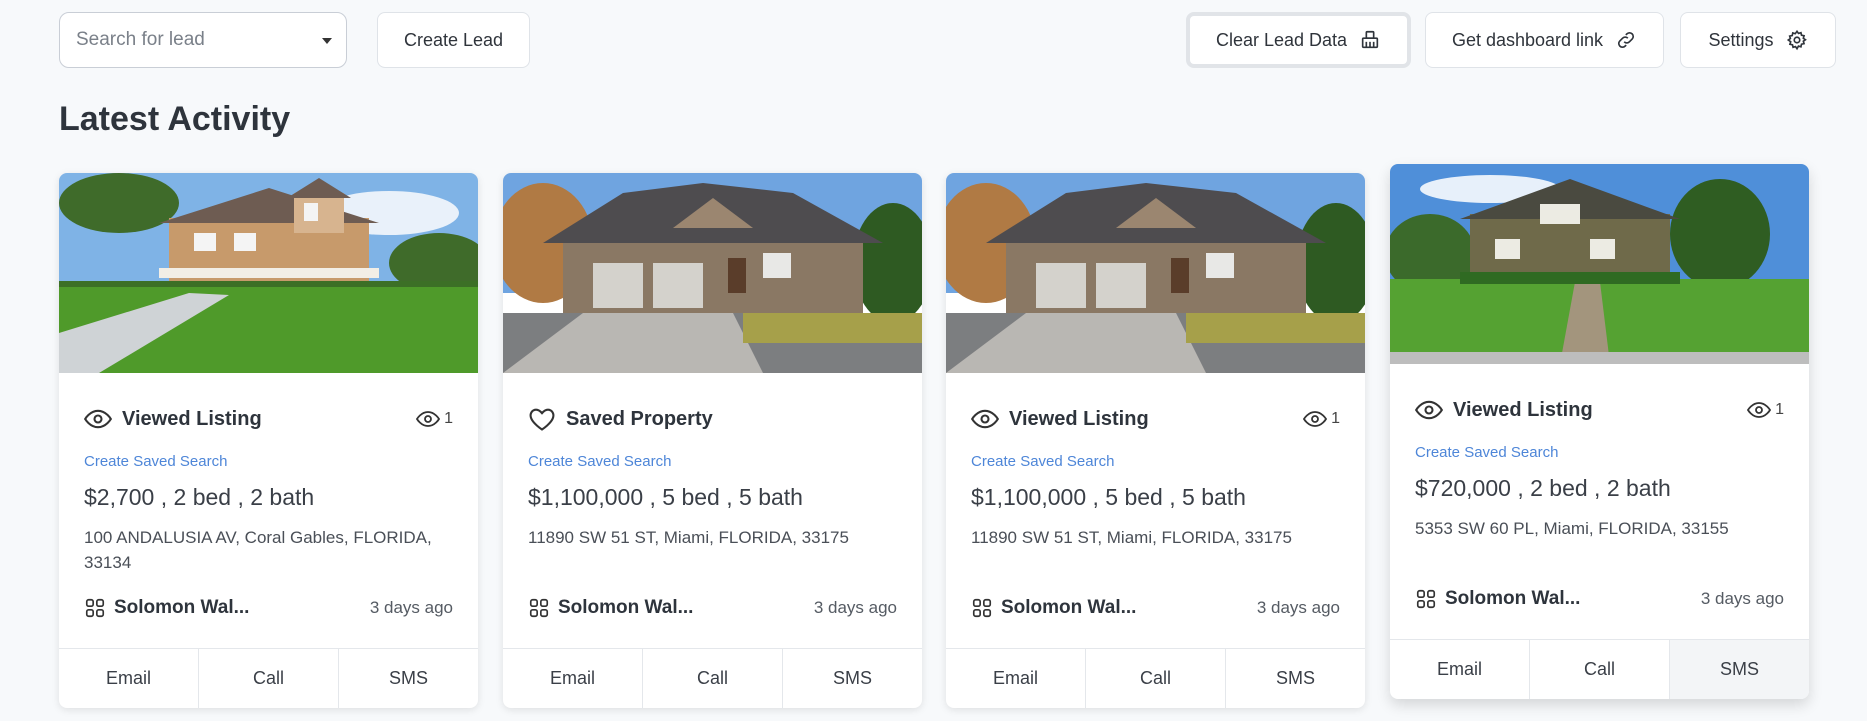  What do you see at coordinates (1370, 39) in the screenshot?
I see `broom-icon` at bounding box center [1370, 39].